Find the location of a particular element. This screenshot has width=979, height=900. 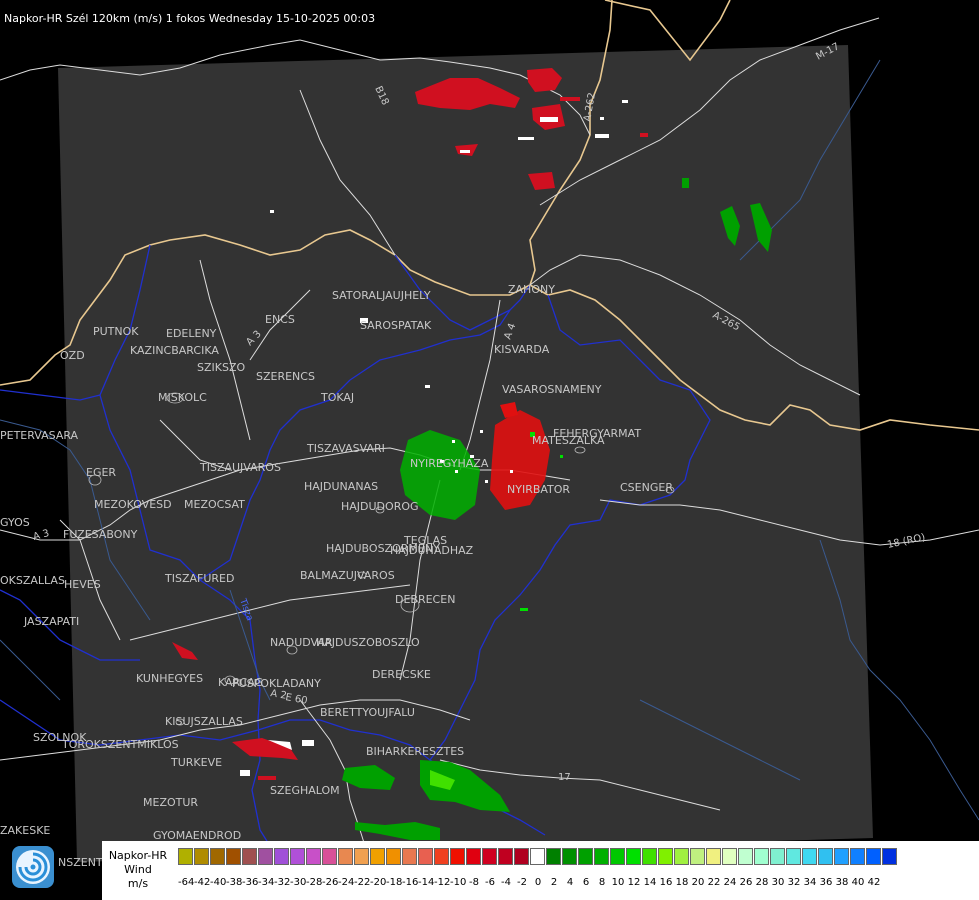

city-label: TOROKSZENTMIKLOS is located at coordinates (120, 744).